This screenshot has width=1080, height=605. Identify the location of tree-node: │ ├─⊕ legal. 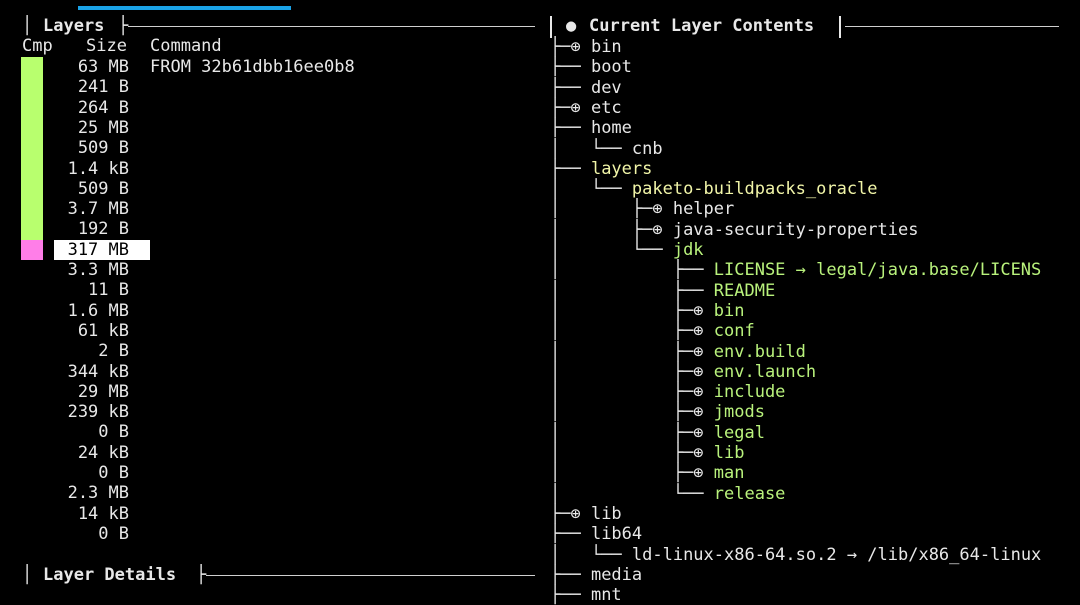
(657, 433).